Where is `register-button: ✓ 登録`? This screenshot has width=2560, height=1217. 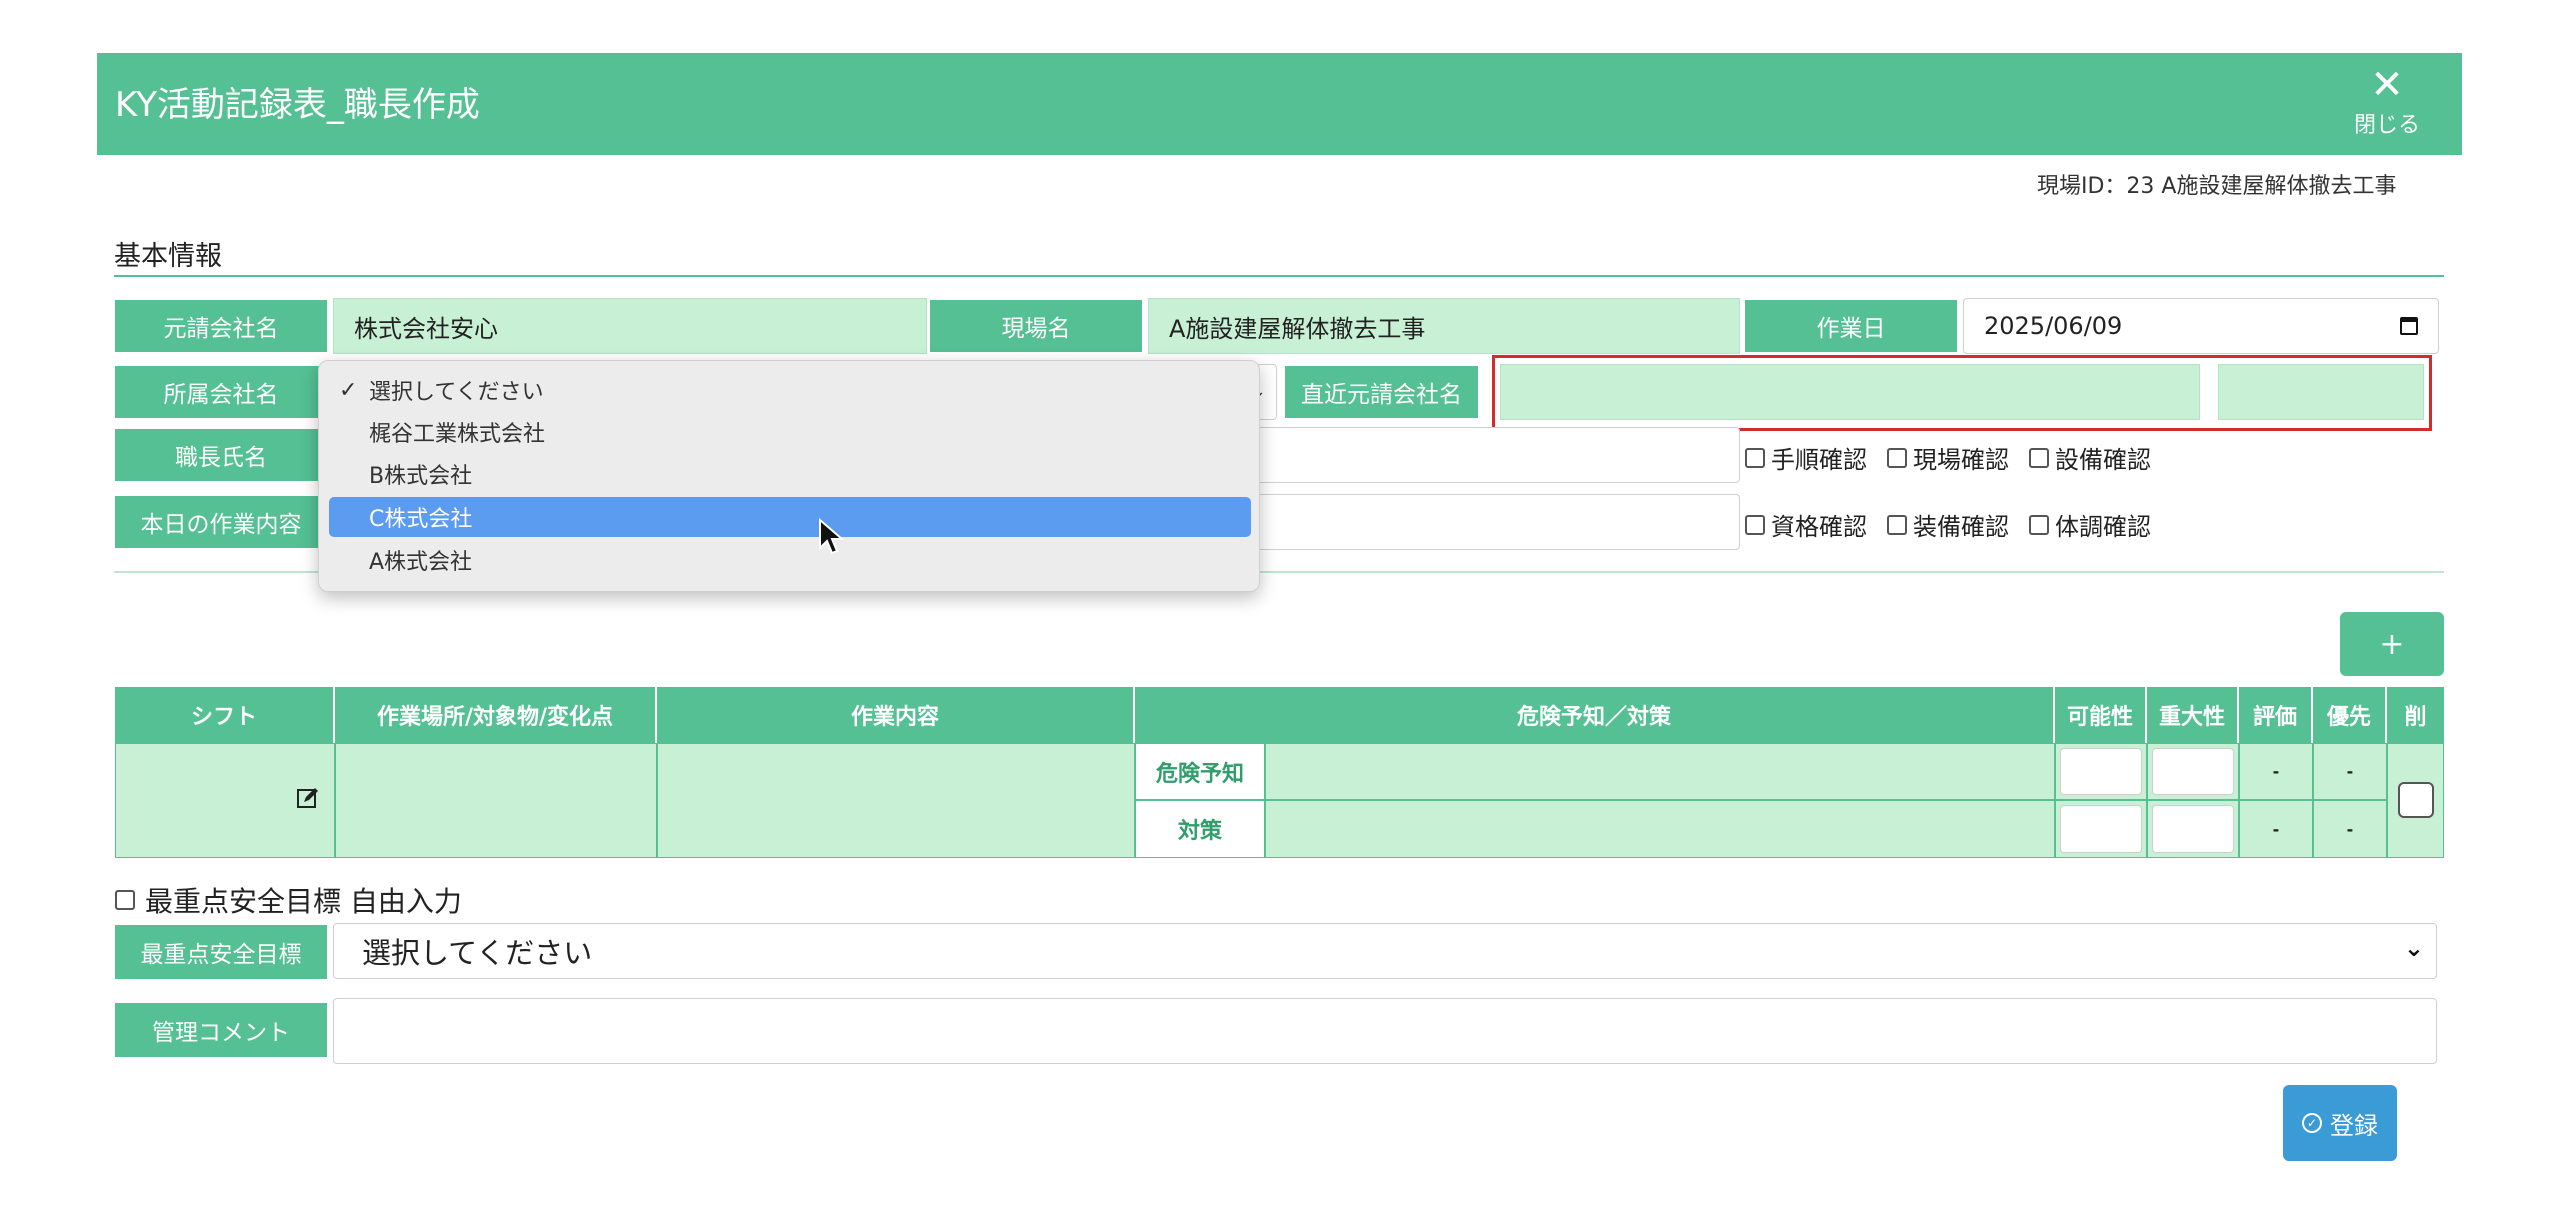
register-button: ✓ 登録 is located at coordinates (2340, 1123).